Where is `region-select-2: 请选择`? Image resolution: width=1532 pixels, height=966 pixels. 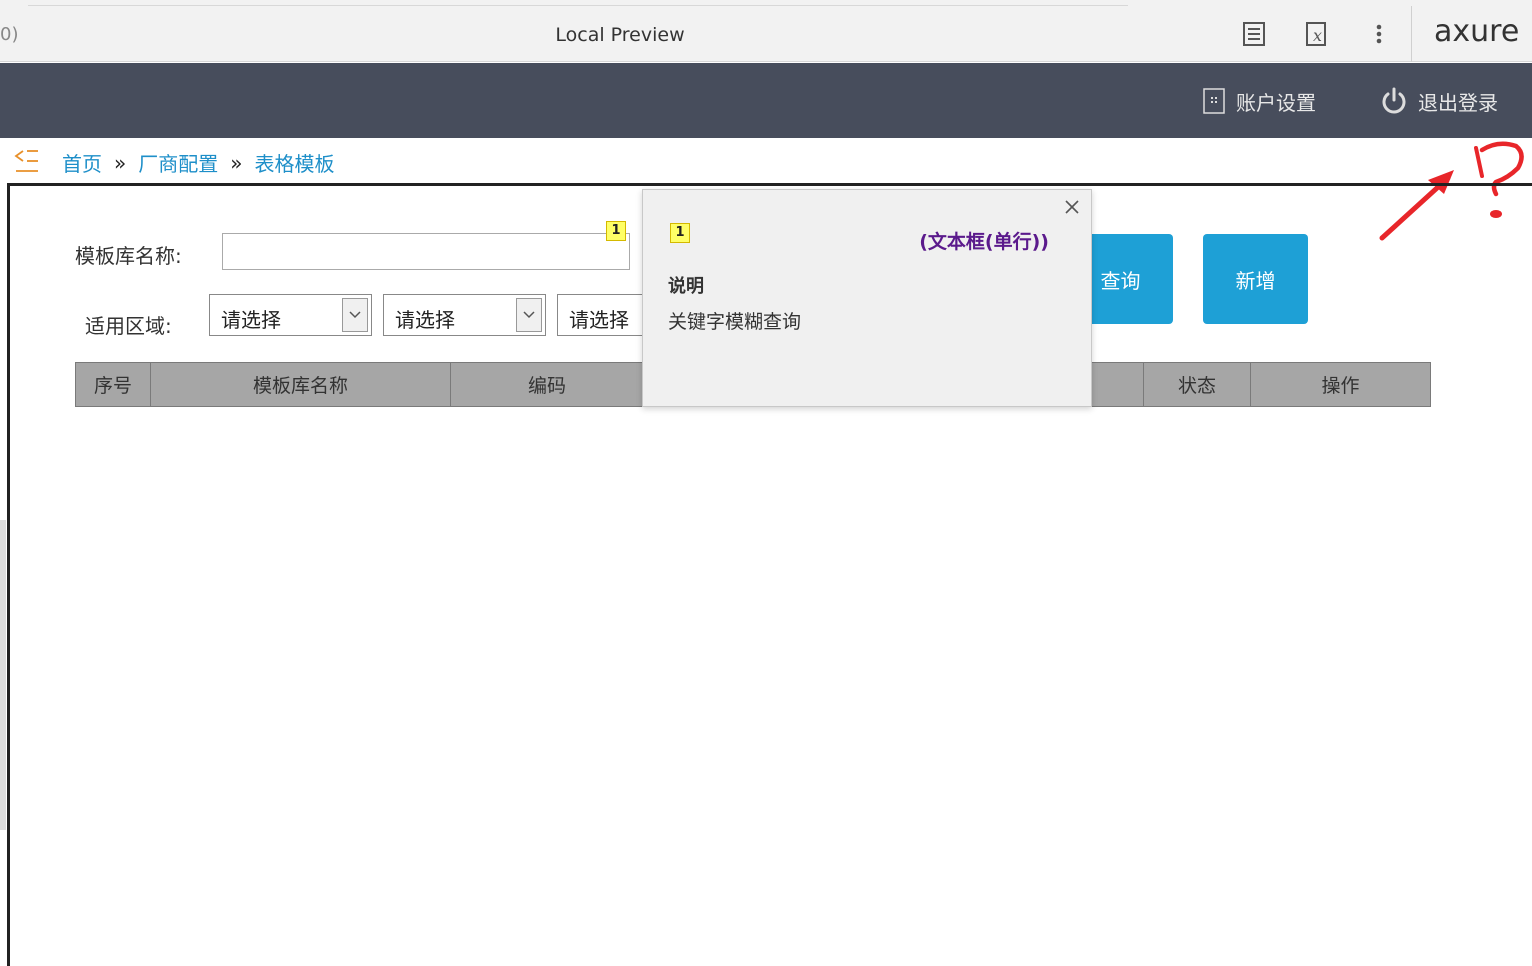
region-select-2: 请选择 is located at coordinates (464, 315).